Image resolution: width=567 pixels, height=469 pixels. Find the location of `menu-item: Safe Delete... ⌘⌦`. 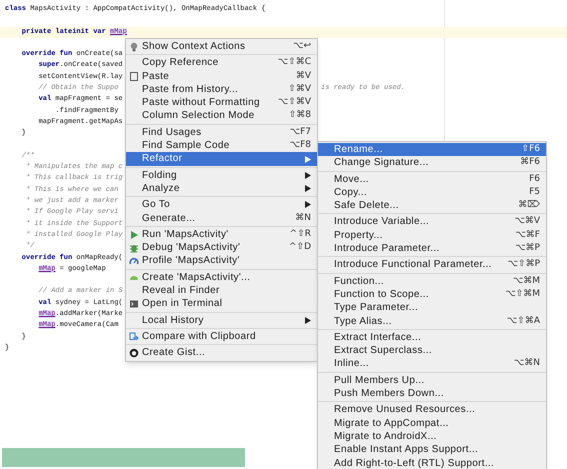

menu-item: Safe Delete... ⌘⌦ is located at coordinates (432, 205).